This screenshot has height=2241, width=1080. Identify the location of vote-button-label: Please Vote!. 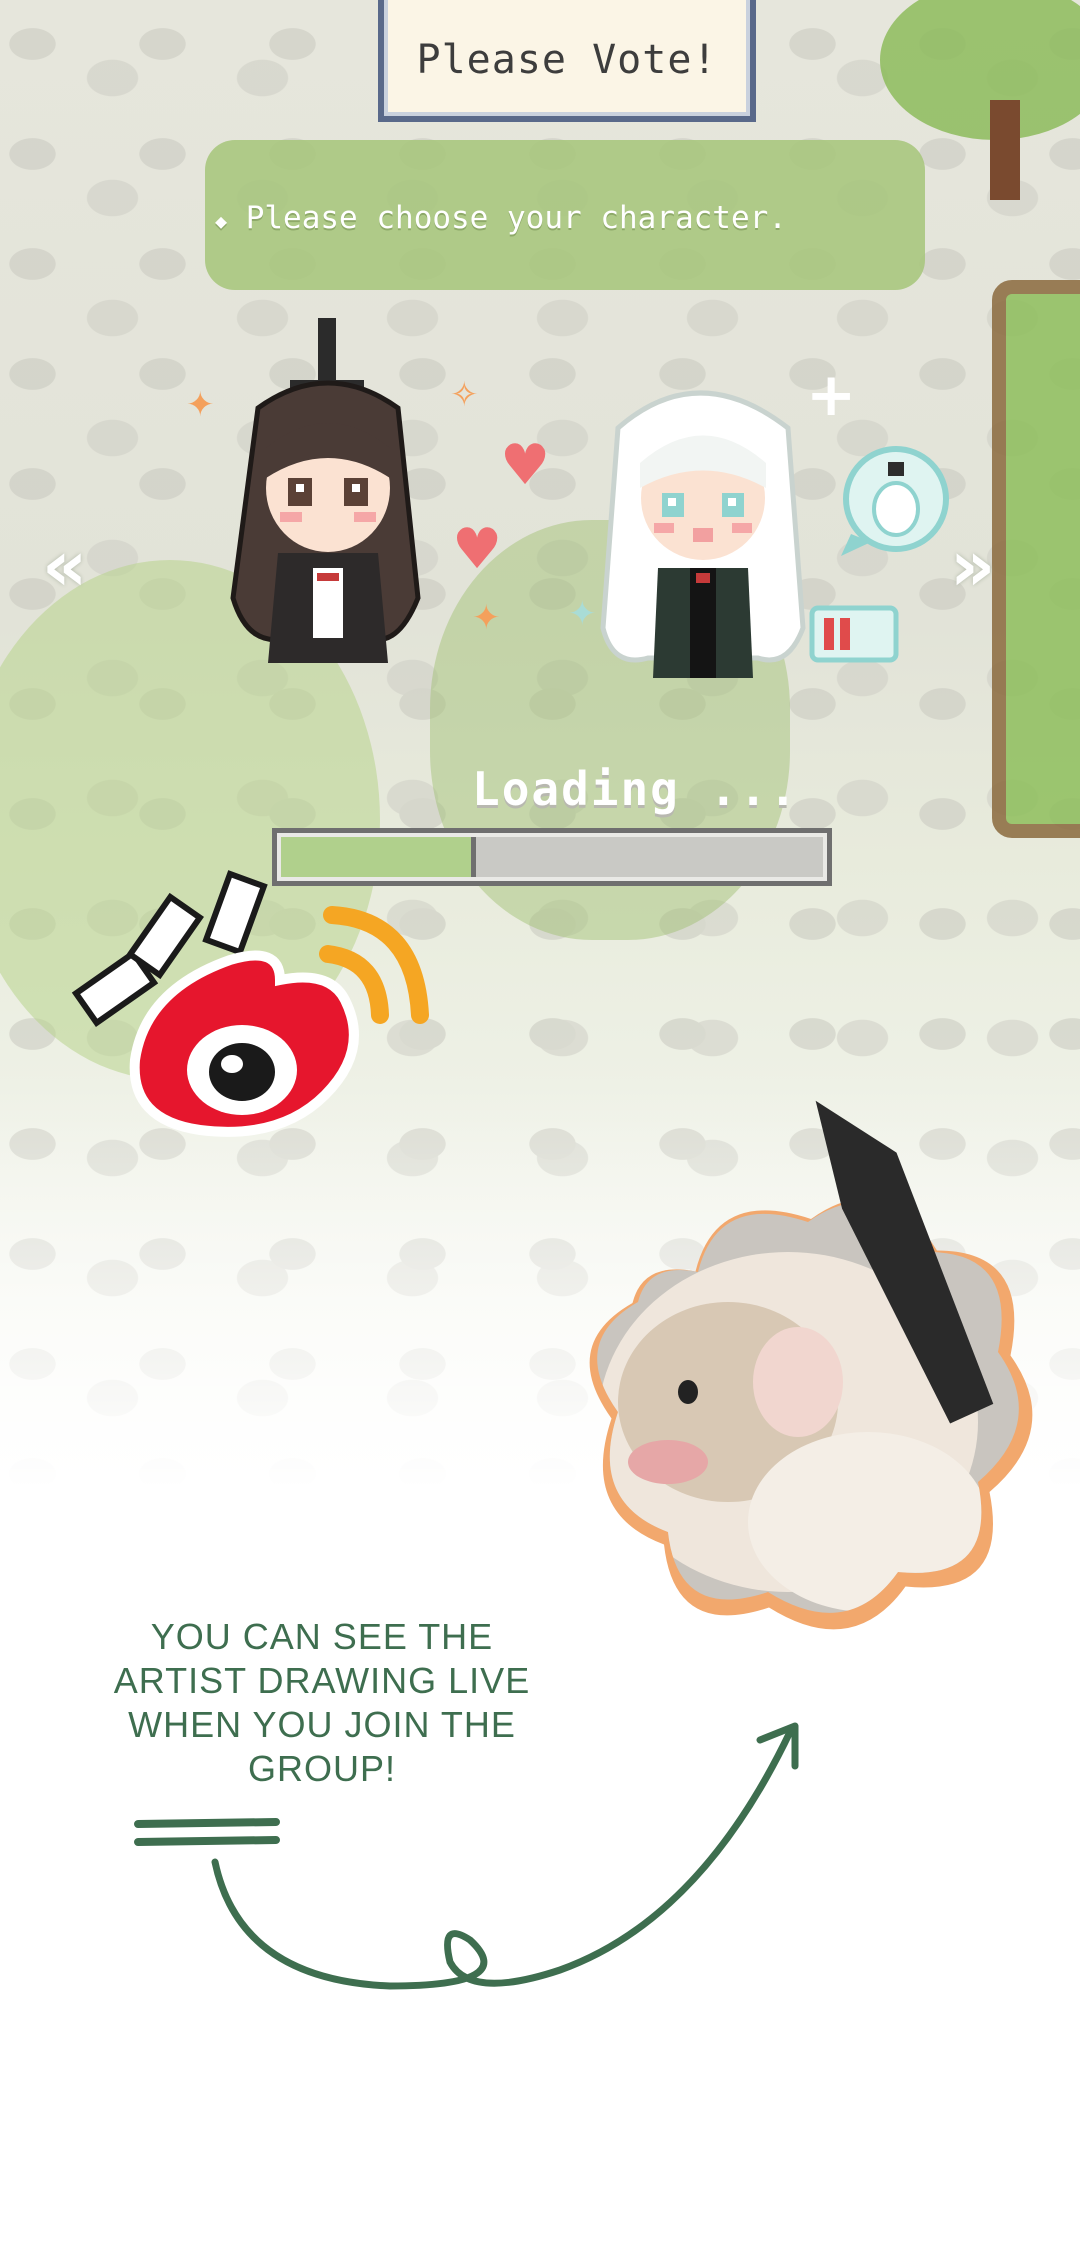
(567, 60).